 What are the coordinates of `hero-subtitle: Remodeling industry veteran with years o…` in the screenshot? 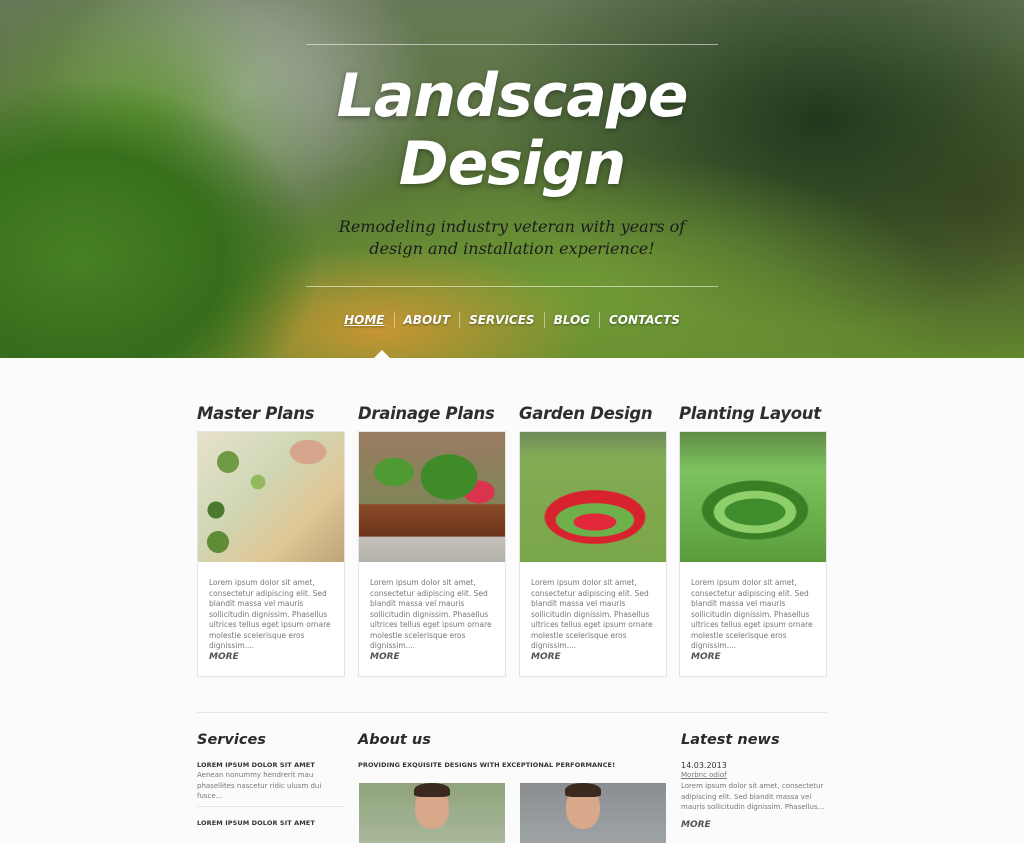 It's located at (512, 238).